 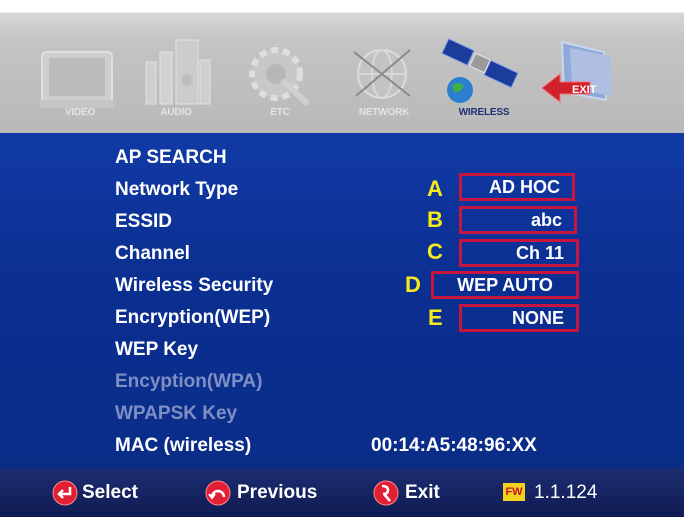 I want to click on menu-item-wireless: WIRELESS, so click(x=484, y=78).